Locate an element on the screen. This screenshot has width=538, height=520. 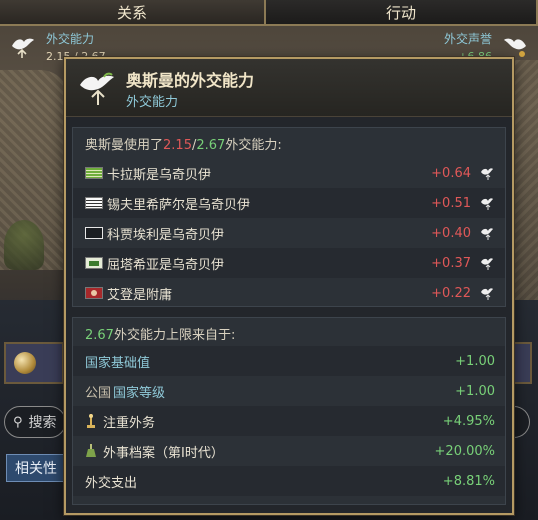
source-row is located at coordinates (289, 333).